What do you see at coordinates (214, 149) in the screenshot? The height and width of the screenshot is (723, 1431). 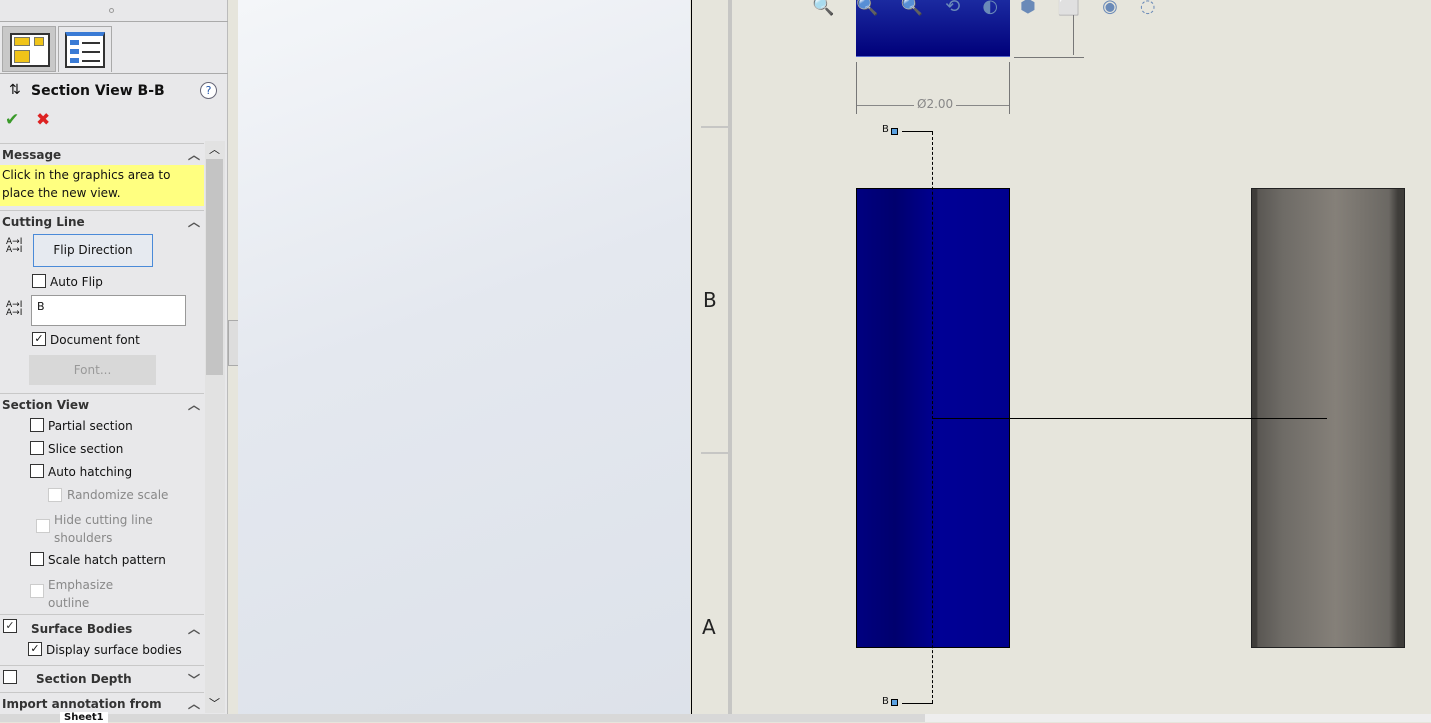 I see `scroll-up-icon: ︿` at bounding box center [214, 149].